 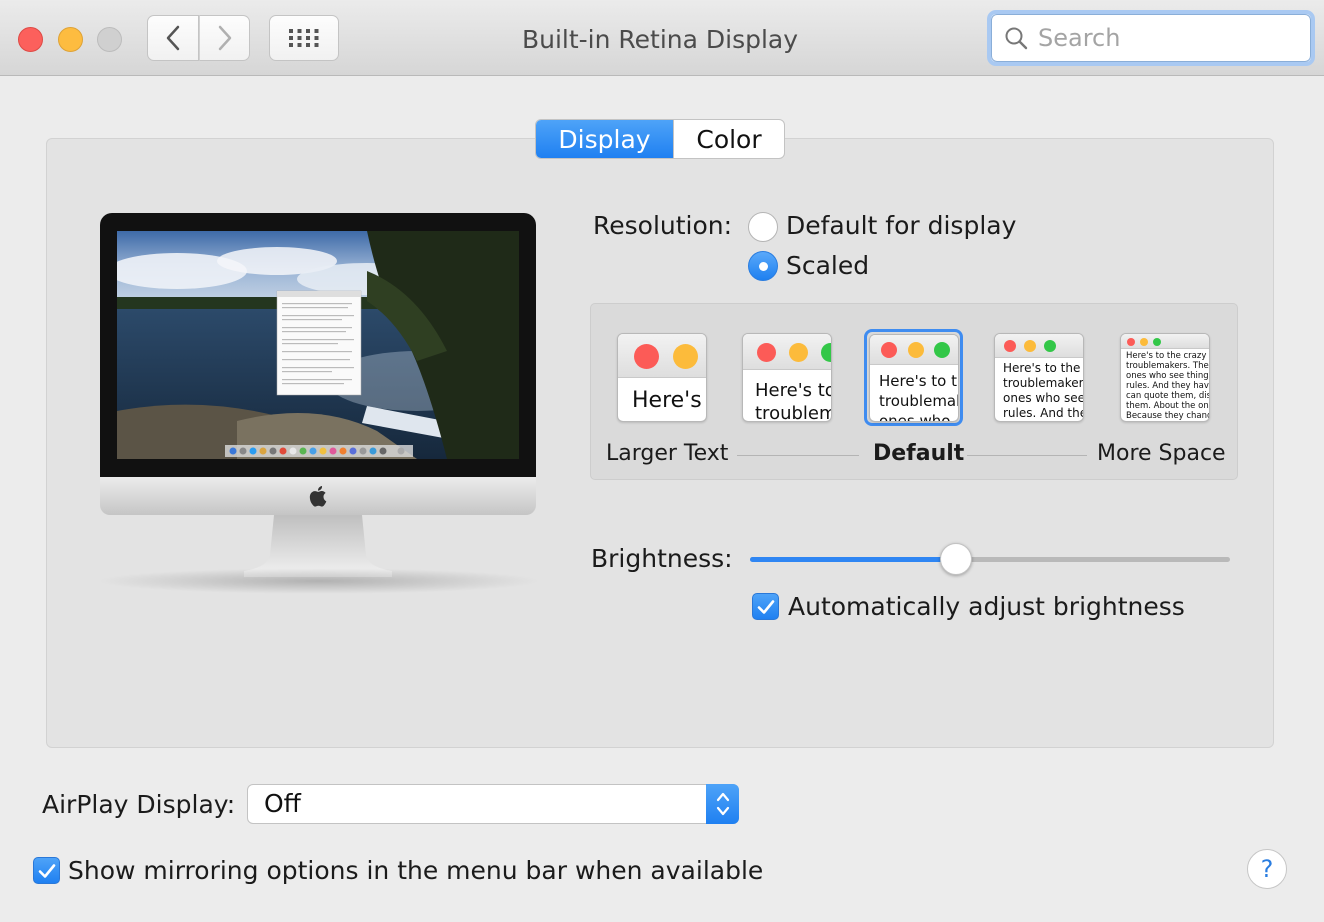 I want to click on scale-sample-line: rules. And they, so click(x=1043, y=413).